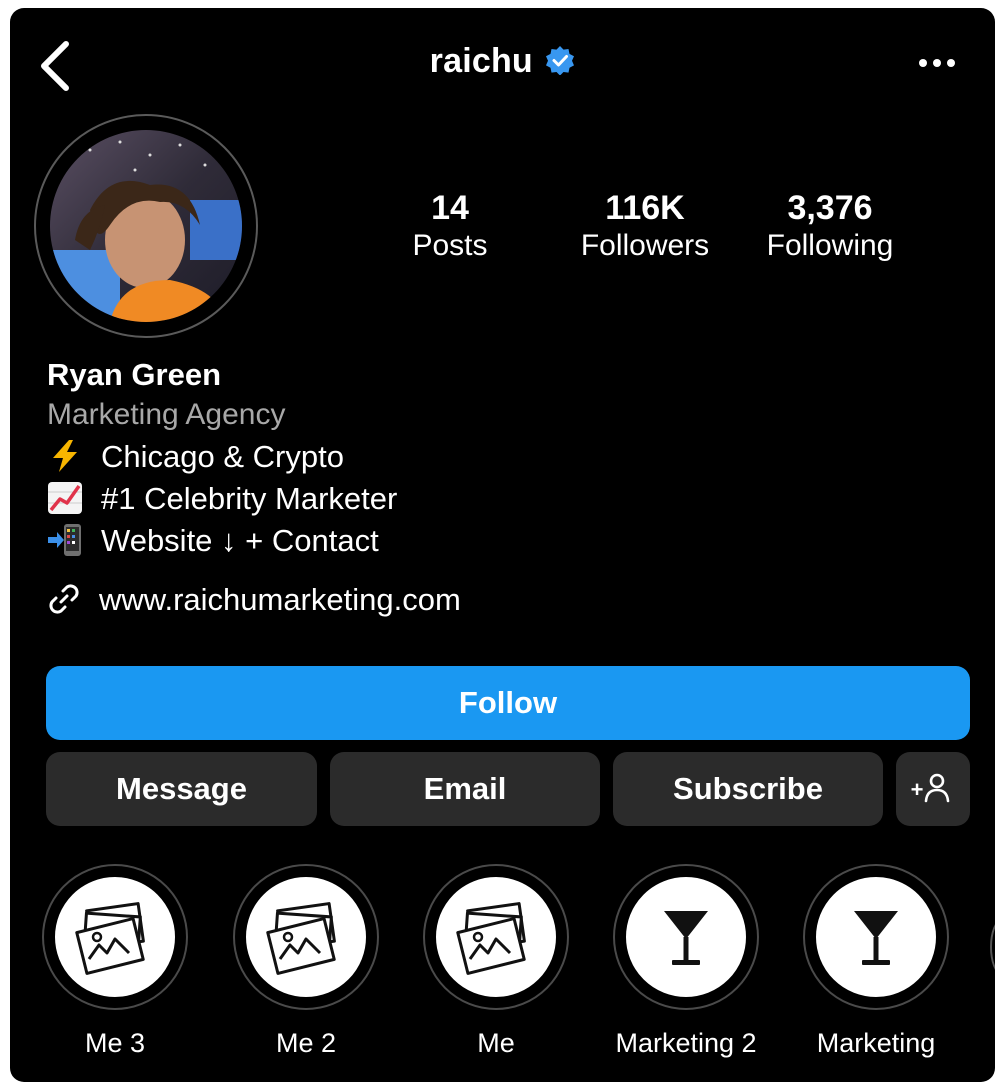 This screenshot has width=995, height=1090. What do you see at coordinates (249, 498) in the screenshot?
I see `bio-line-text: #1 Celebrity Marketer` at bounding box center [249, 498].